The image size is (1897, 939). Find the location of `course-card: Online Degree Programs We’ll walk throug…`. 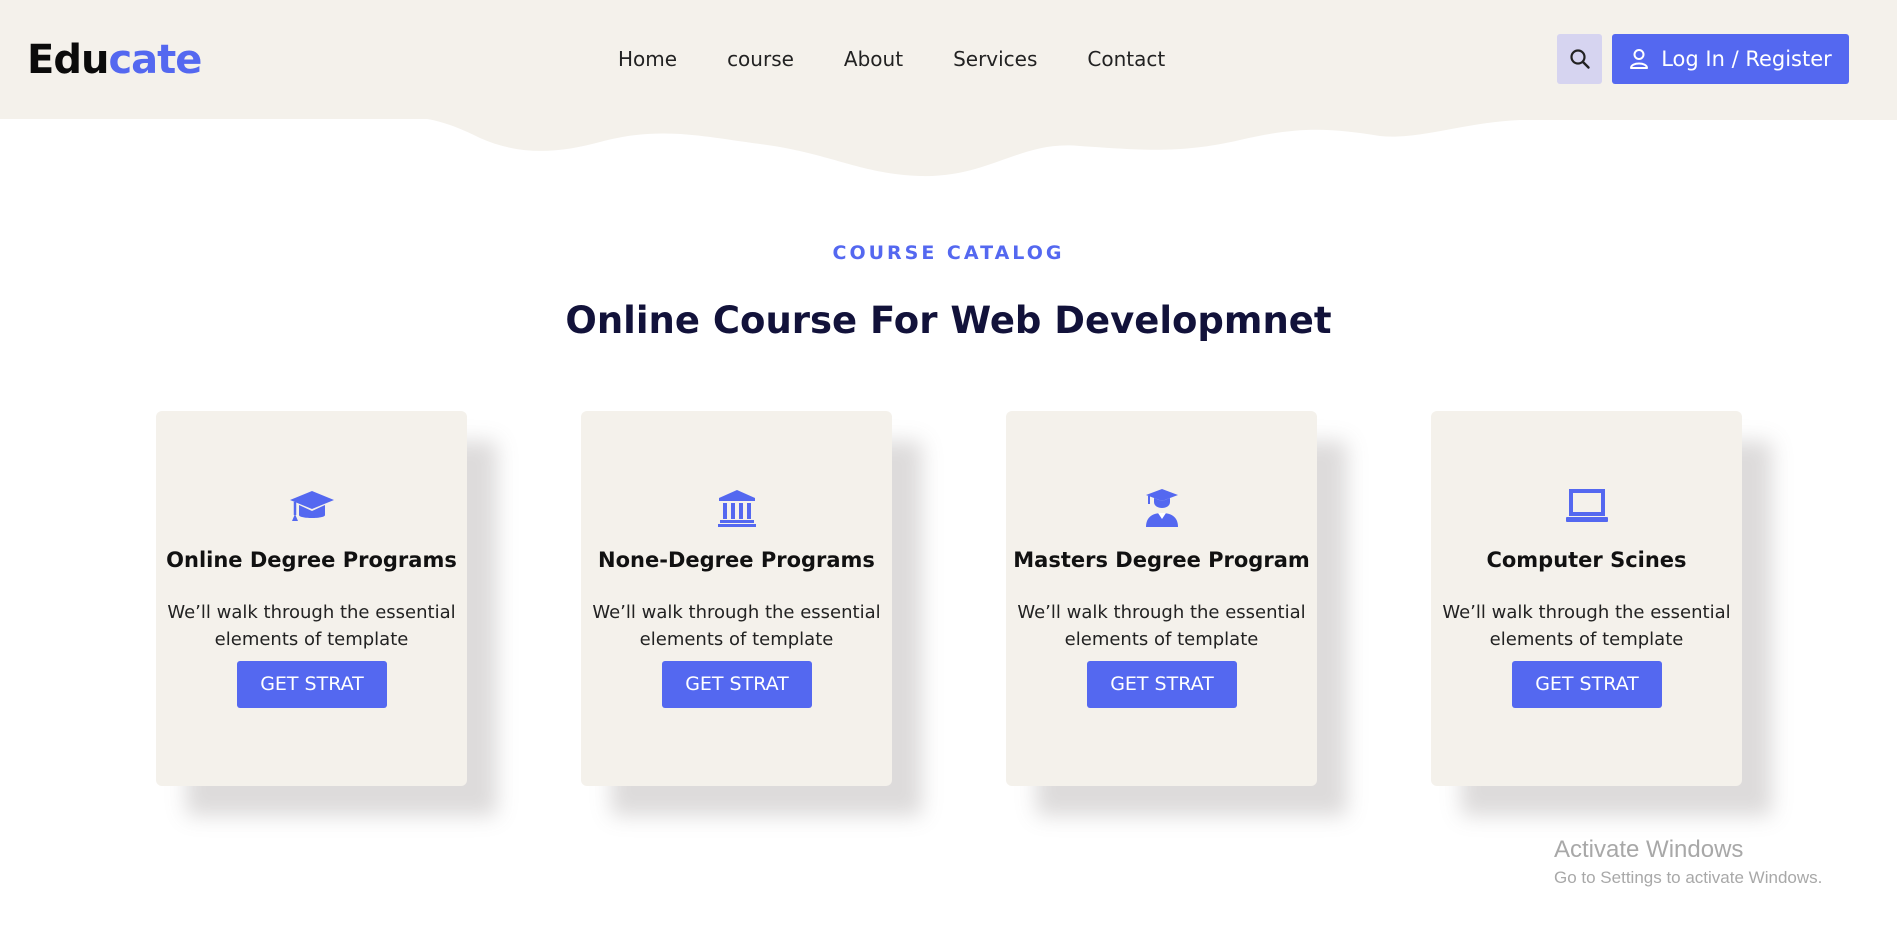

course-card: Online Degree Programs We’ll walk throug… is located at coordinates (311, 598).